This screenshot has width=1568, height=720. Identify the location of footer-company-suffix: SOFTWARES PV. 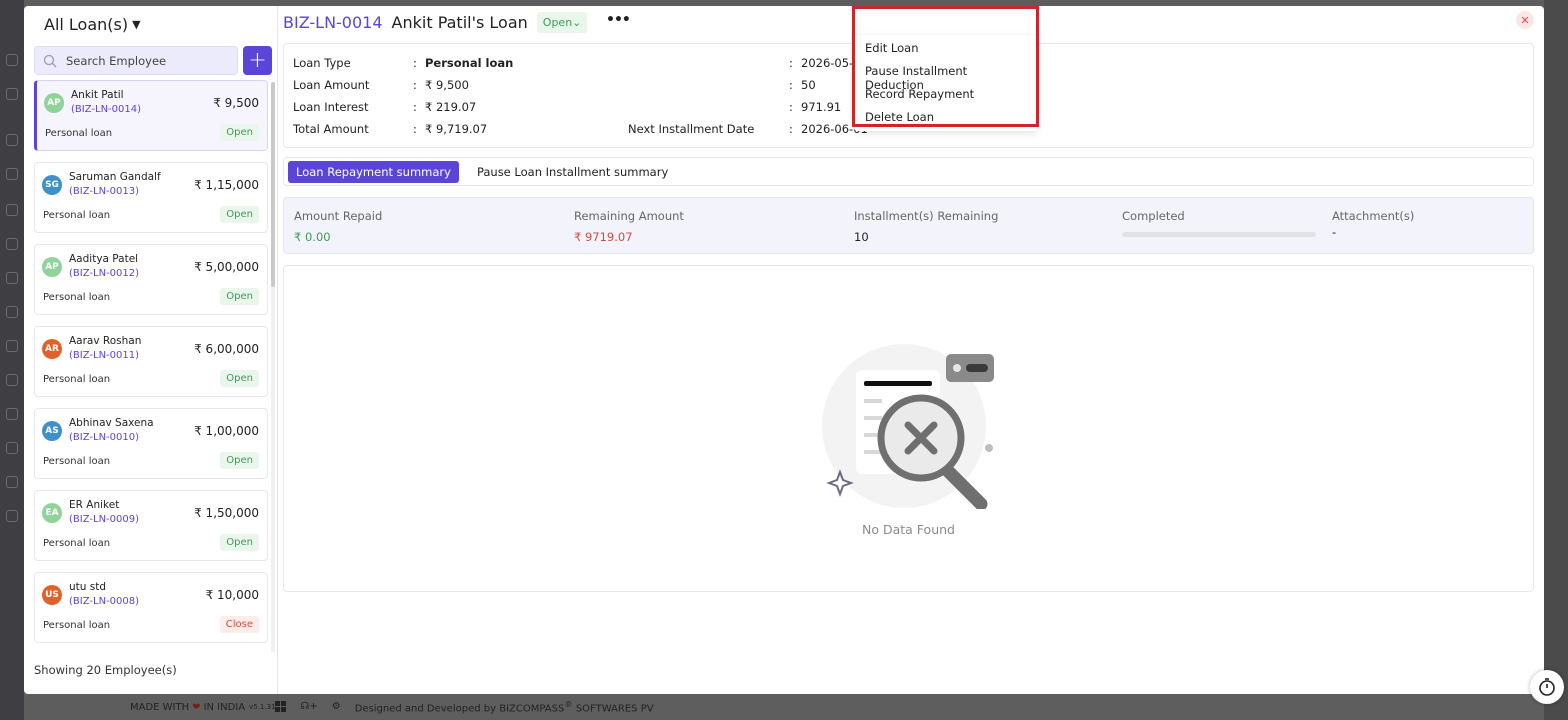
(614, 709).